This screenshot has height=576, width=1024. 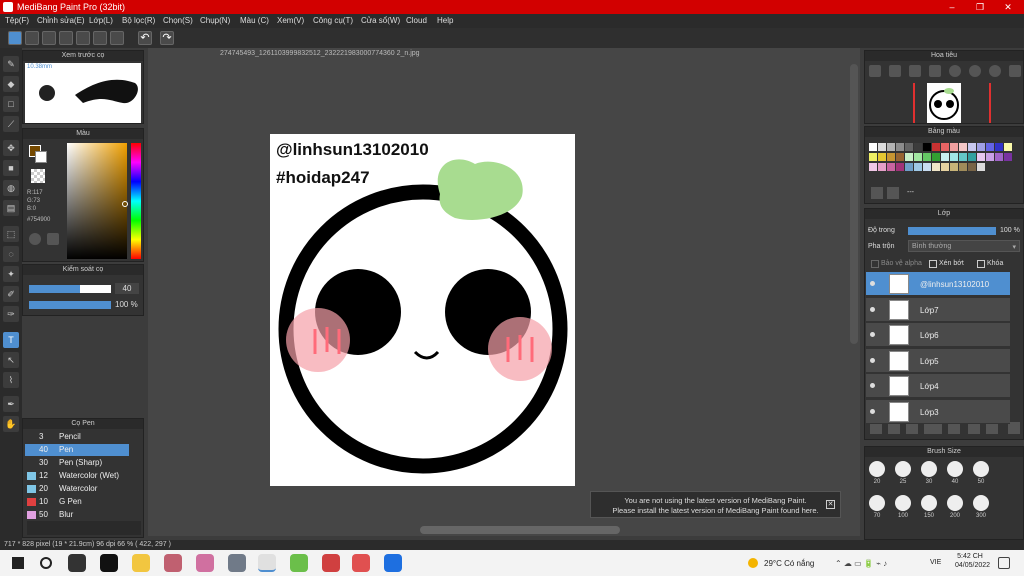 I want to click on clock: 5:42 CH 04/05/2022, so click(x=972, y=561).